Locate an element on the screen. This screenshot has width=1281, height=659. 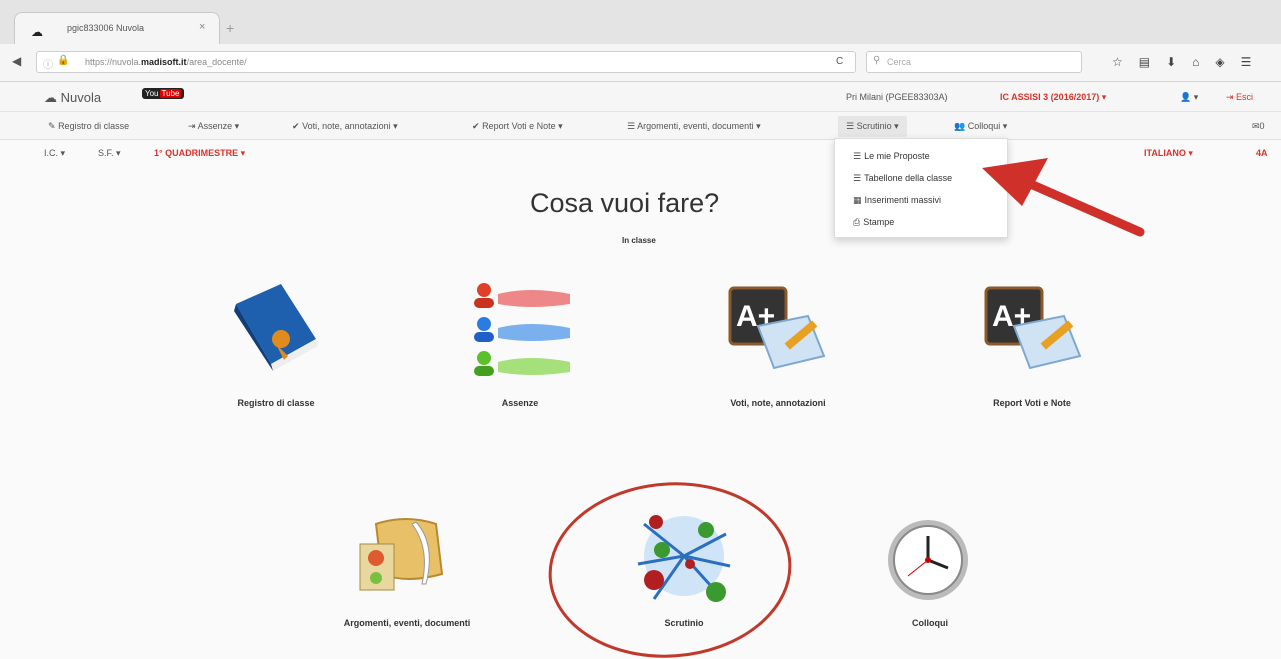
menu-registro: ✎ Registro di classe is located at coordinates (88, 126).